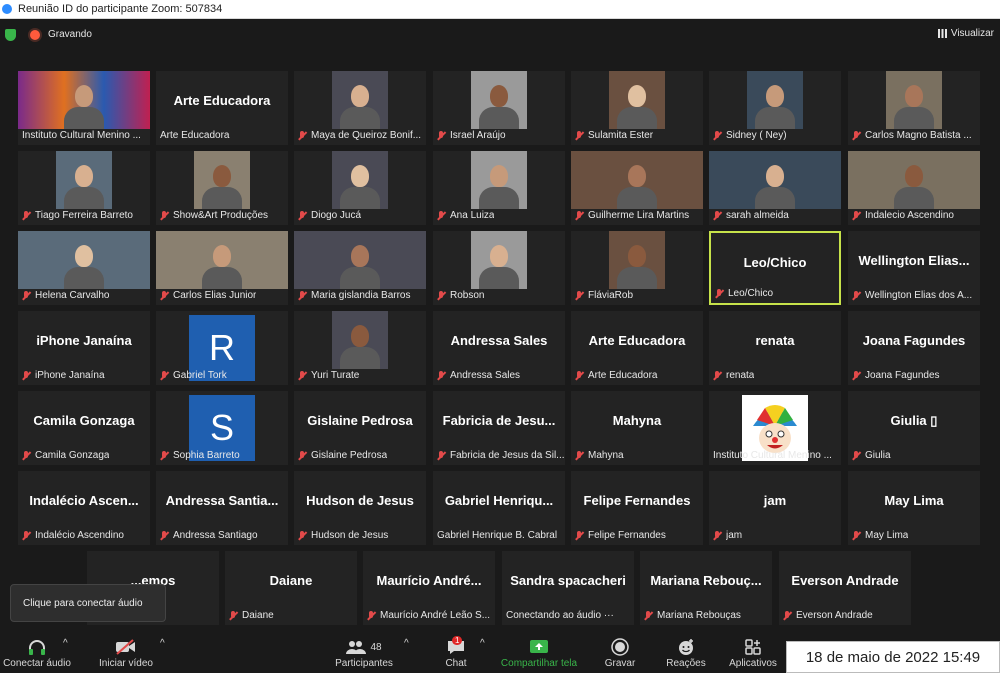 The height and width of the screenshot is (673, 1000). I want to click on participant-tile: FláviaRob, so click(637, 268).